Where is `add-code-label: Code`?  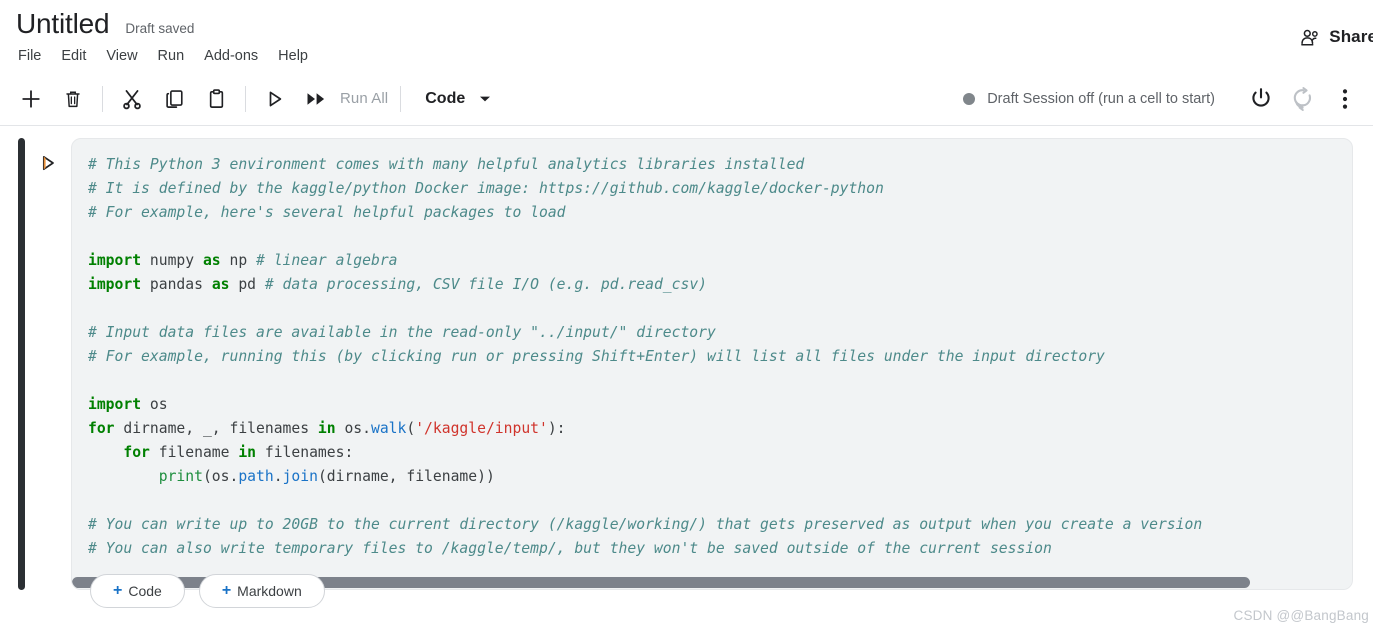 add-code-label: Code is located at coordinates (145, 591).